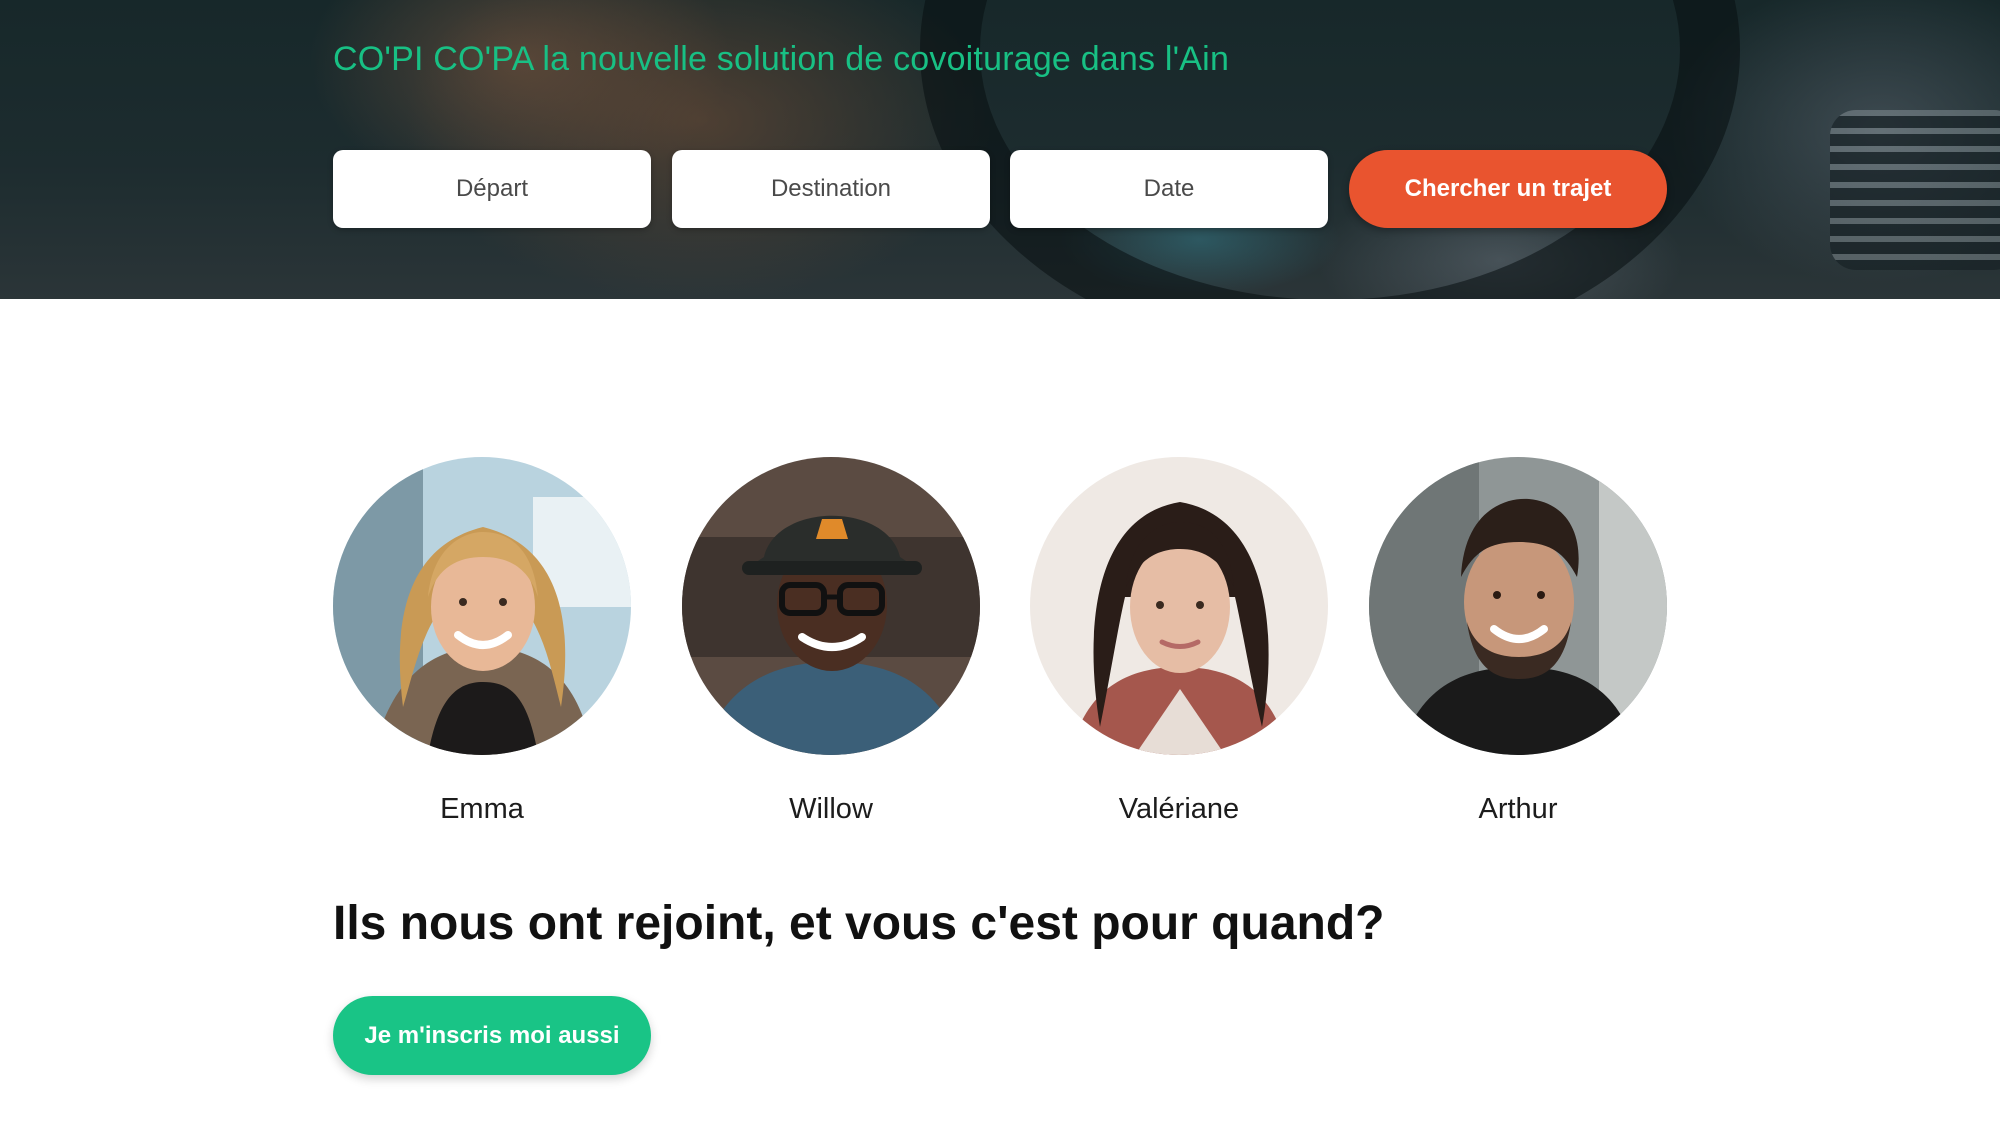  What do you see at coordinates (1915, 190) in the screenshot?
I see `hero-background-air-vent` at bounding box center [1915, 190].